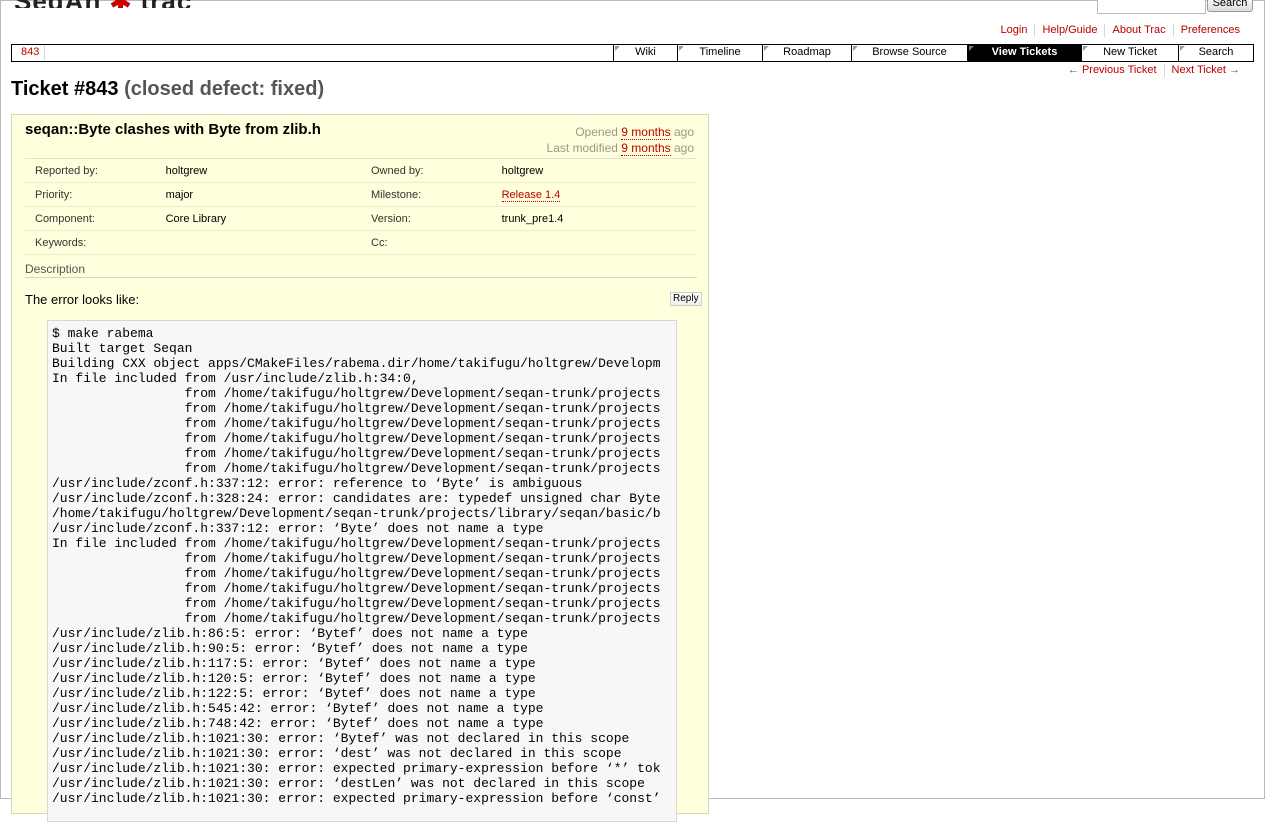  I want to click on right-arrow-icon: →, so click(1234, 70).